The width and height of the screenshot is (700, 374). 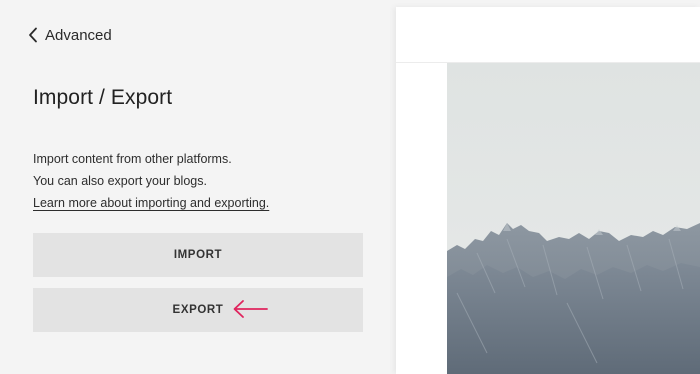 I want to click on description-line-2: You can also export your blogs., so click(x=120, y=181).